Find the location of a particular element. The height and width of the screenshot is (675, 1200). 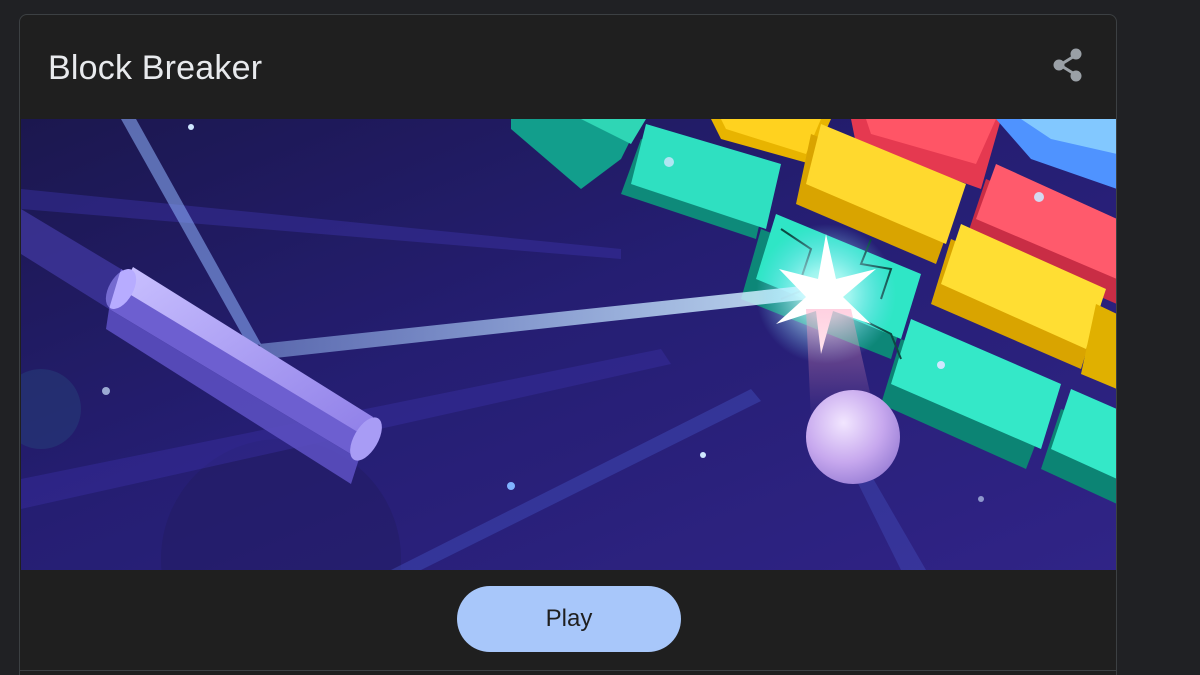

play-button: Play is located at coordinates (569, 619).